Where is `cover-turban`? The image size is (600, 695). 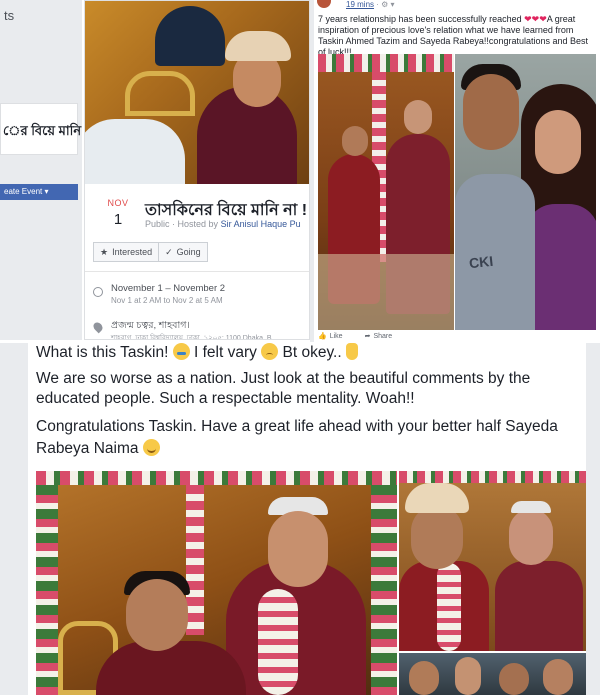 cover-turban is located at coordinates (258, 46).